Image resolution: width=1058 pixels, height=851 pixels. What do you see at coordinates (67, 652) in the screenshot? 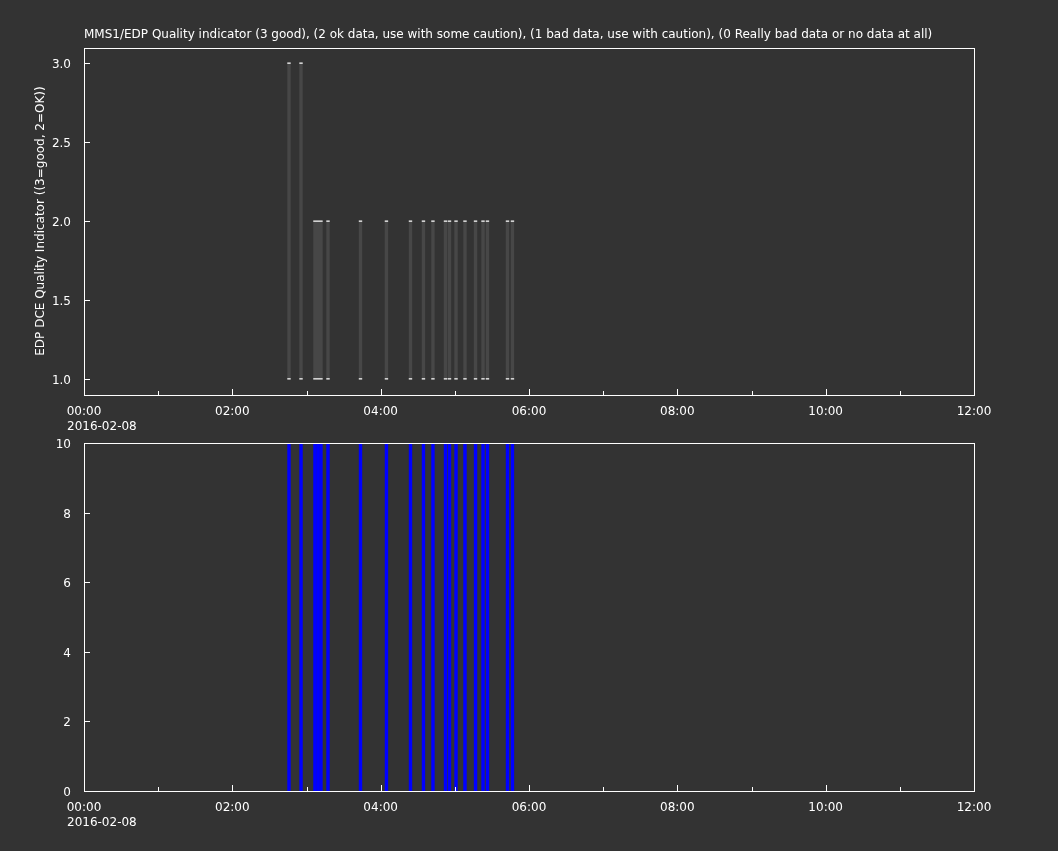
I see `y-tick-label: 4` at bounding box center [67, 652].